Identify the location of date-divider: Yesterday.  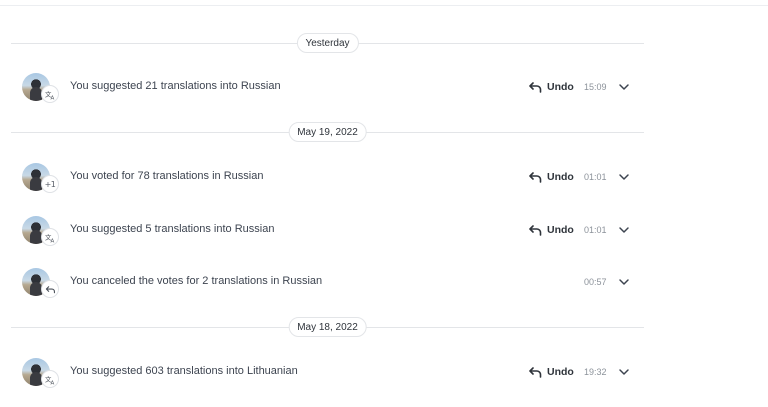
(327, 43).